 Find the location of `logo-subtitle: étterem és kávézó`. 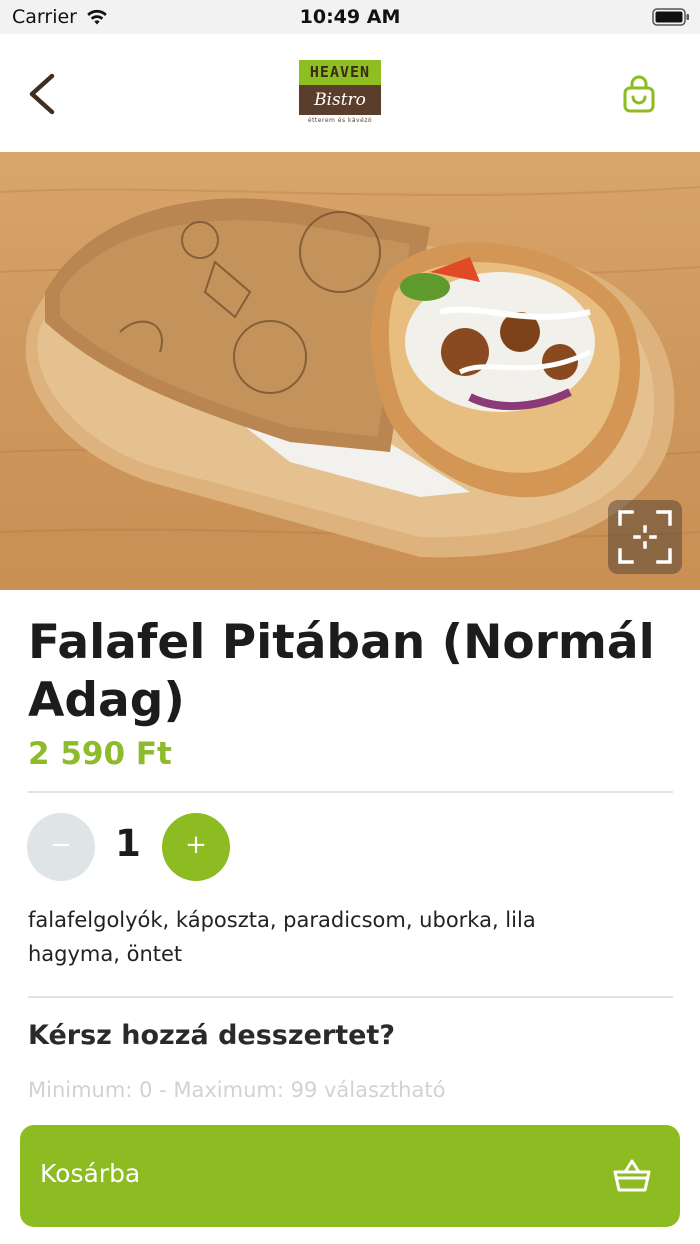

logo-subtitle: étterem és kávézó is located at coordinates (340, 120).